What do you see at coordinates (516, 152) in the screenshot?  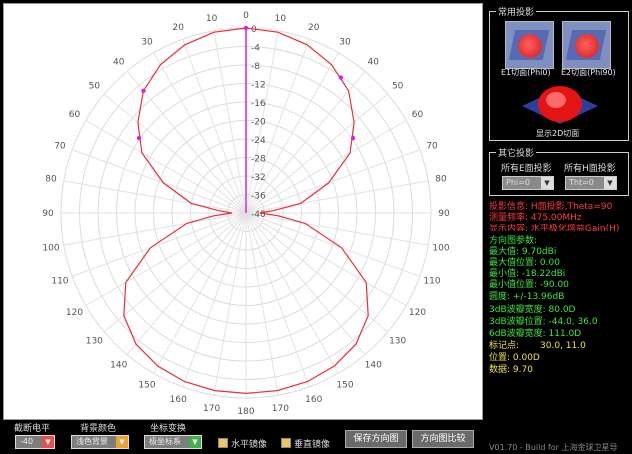 I see `other-projection-title: 其它投影` at bounding box center [516, 152].